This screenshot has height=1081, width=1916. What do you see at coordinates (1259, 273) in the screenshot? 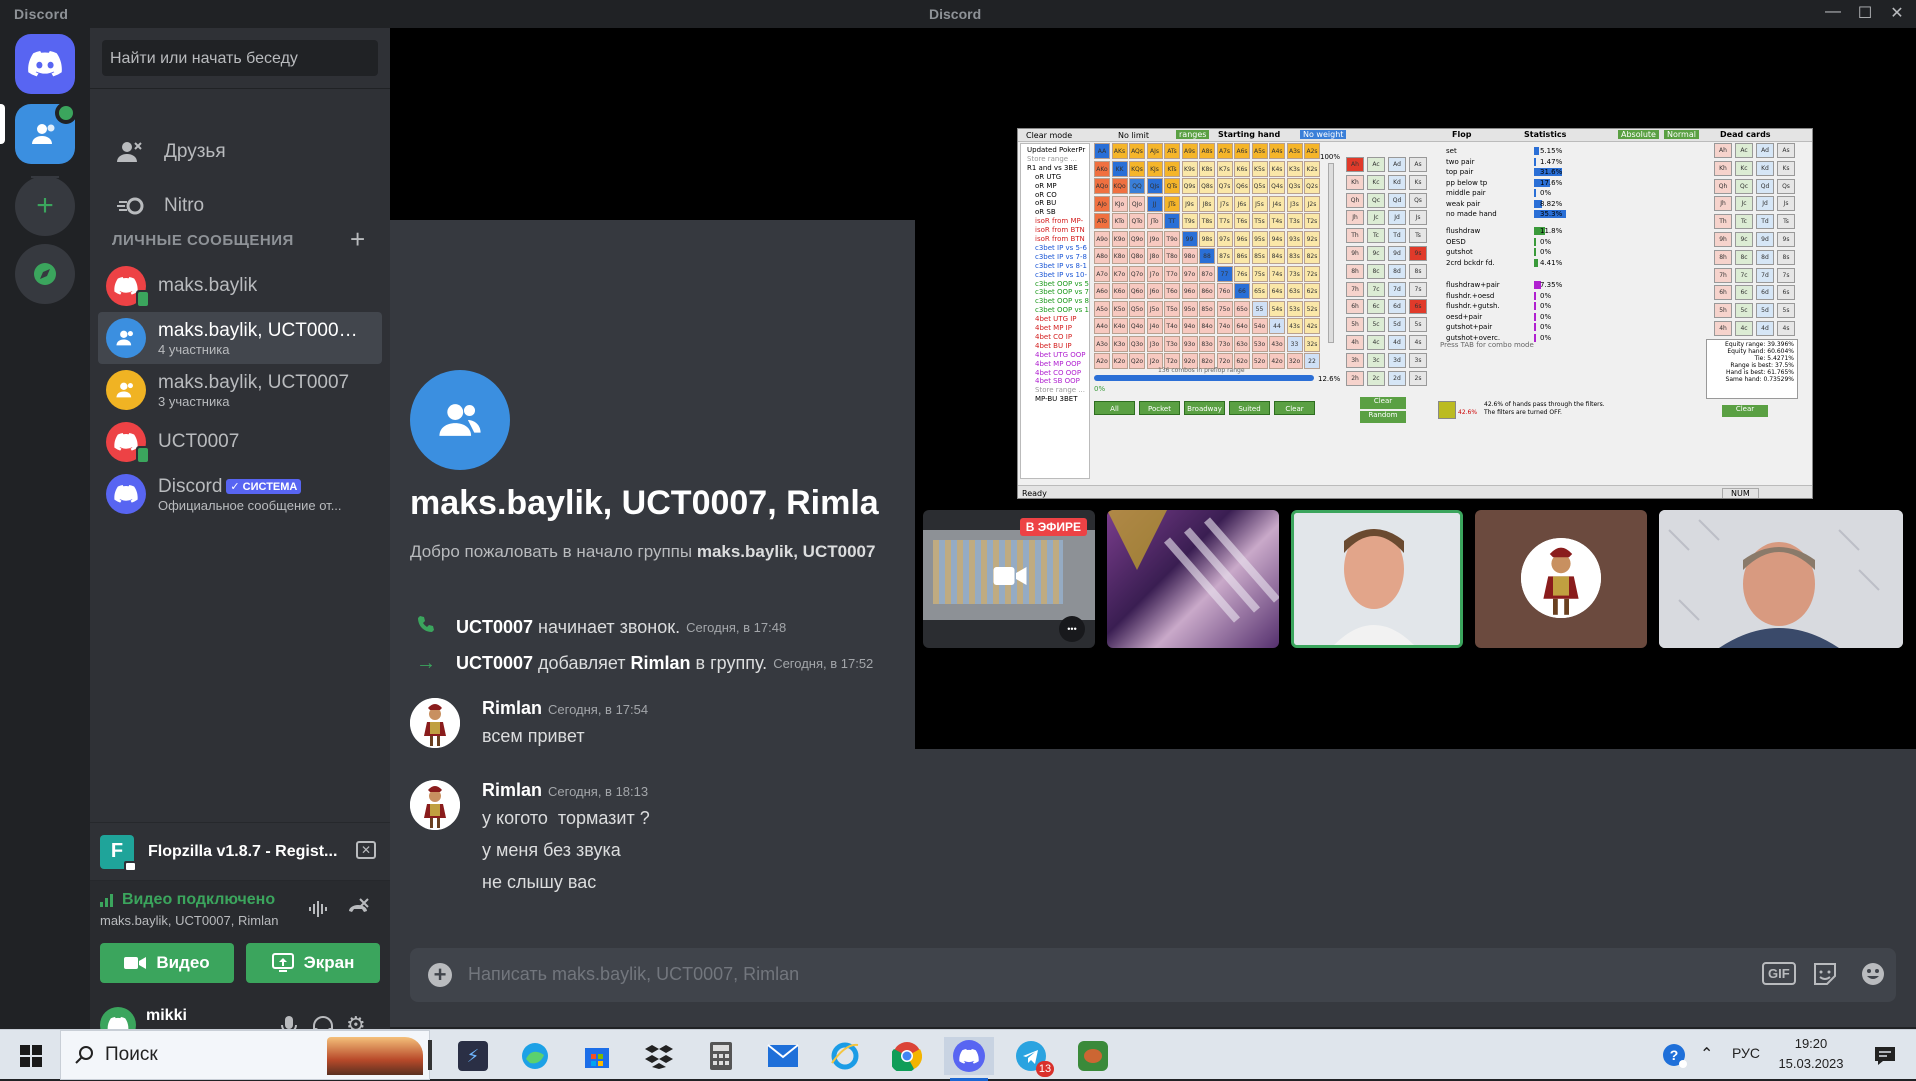
I see `hand-cell: 75s` at bounding box center [1259, 273].